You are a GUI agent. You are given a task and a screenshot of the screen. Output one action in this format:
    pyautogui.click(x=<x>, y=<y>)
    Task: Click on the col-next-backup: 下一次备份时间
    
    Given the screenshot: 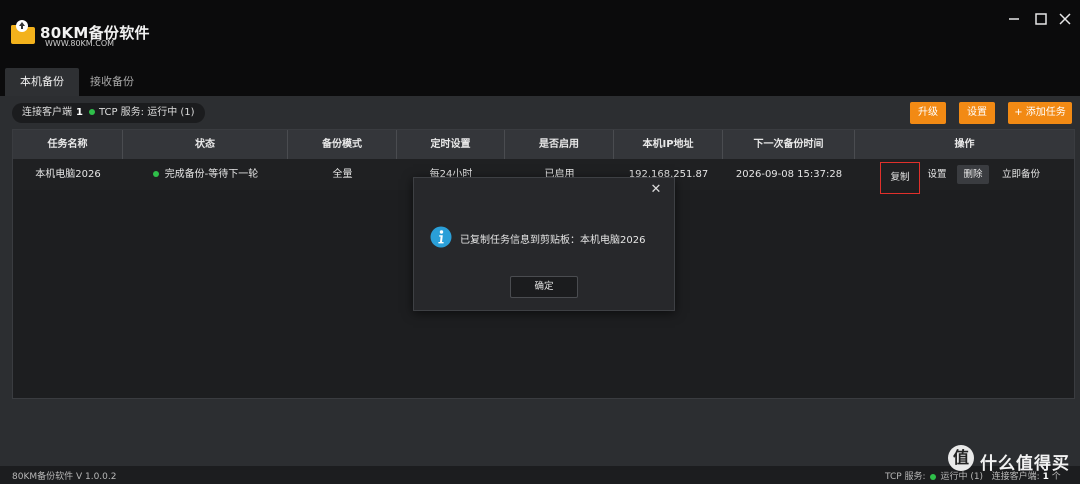 What is the action you would take?
    pyautogui.click(x=789, y=144)
    